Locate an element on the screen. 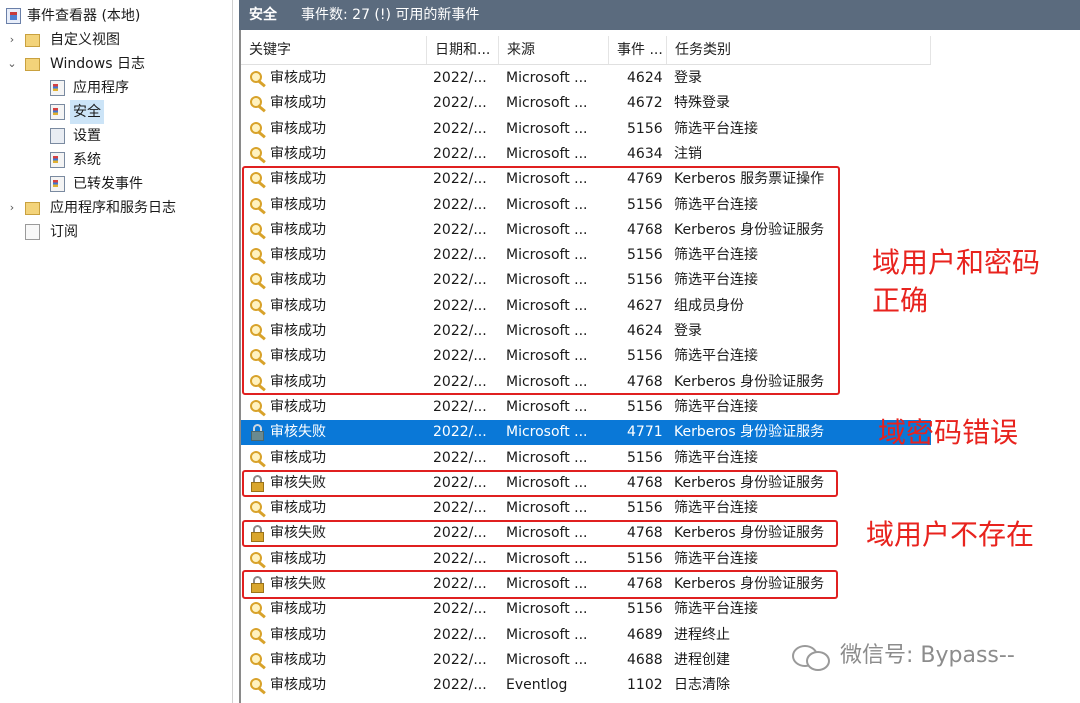 The image size is (1080, 703). annotation-wrong-password: 域密码错误 is located at coordinates (948, 432).